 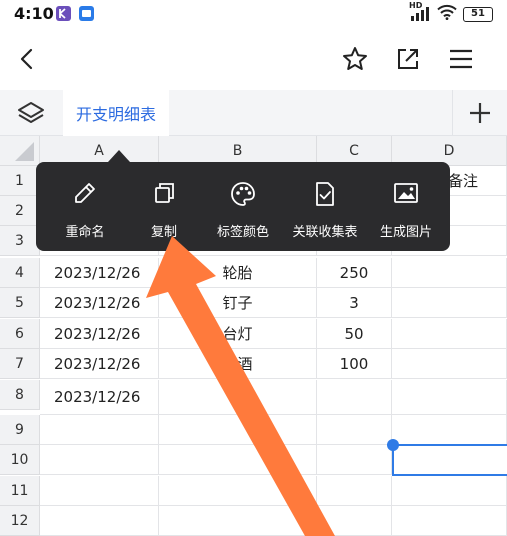 I want to click on sheet-list-button, so click(x=31, y=113).